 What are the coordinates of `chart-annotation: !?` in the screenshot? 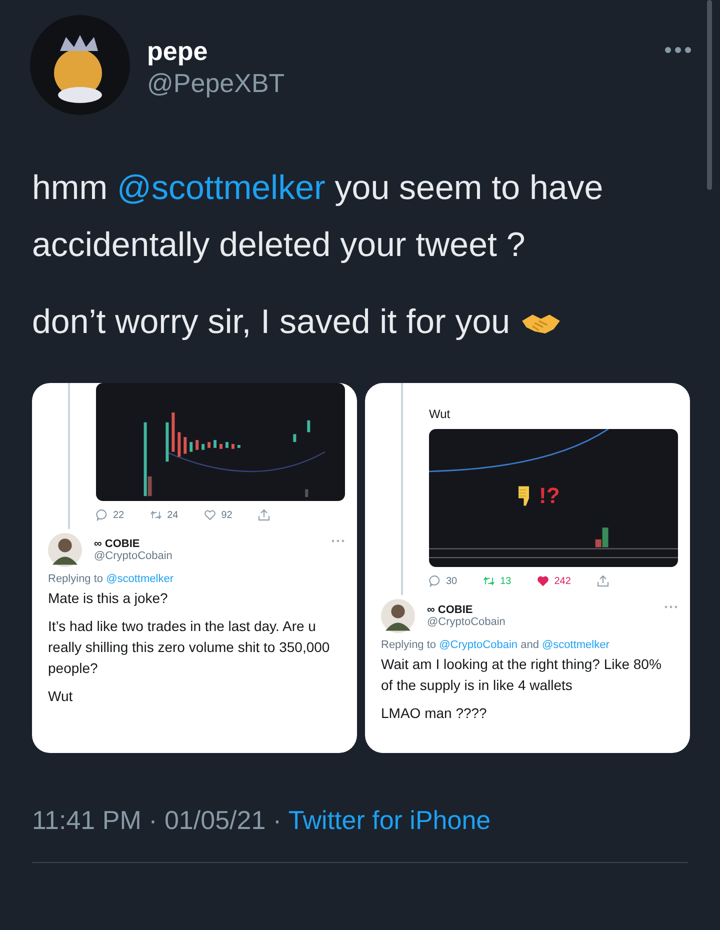 It's located at (549, 496).